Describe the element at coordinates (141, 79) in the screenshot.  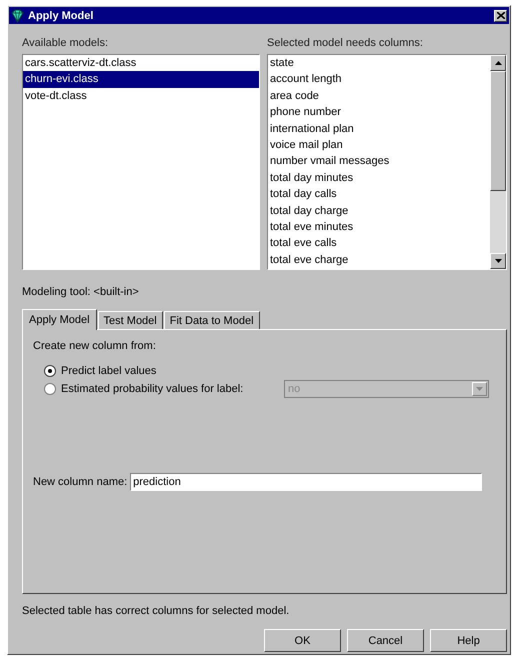
I see `model-item: churn-evi.class` at that location.